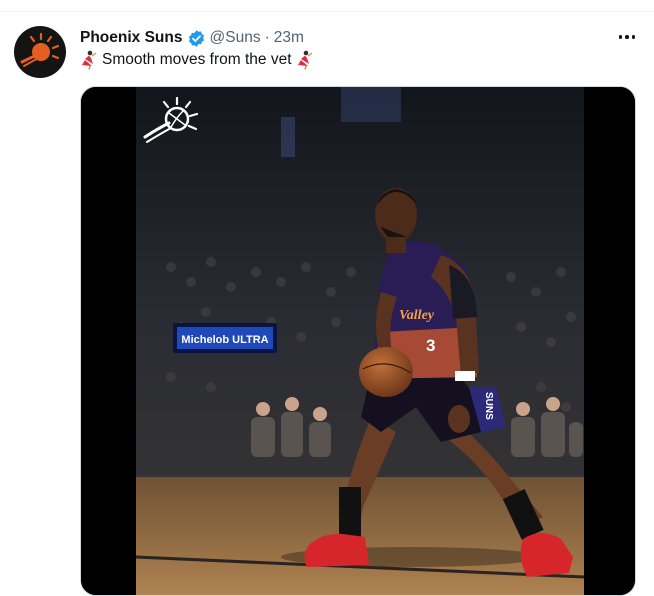  What do you see at coordinates (235, 38) in the screenshot?
I see `author-handle: @Suns` at bounding box center [235, 38].